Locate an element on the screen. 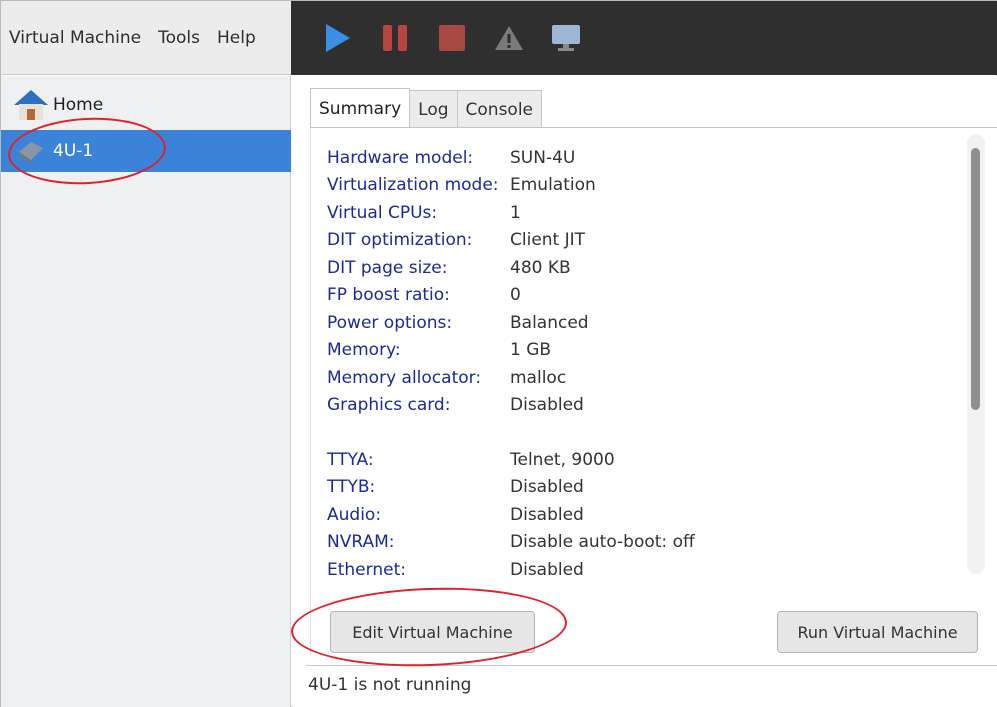 Image resolution: width=997 pixels, height=707 pixels. detail-row: Virtual CPUs: 1 is located at coordinates (647, 213).